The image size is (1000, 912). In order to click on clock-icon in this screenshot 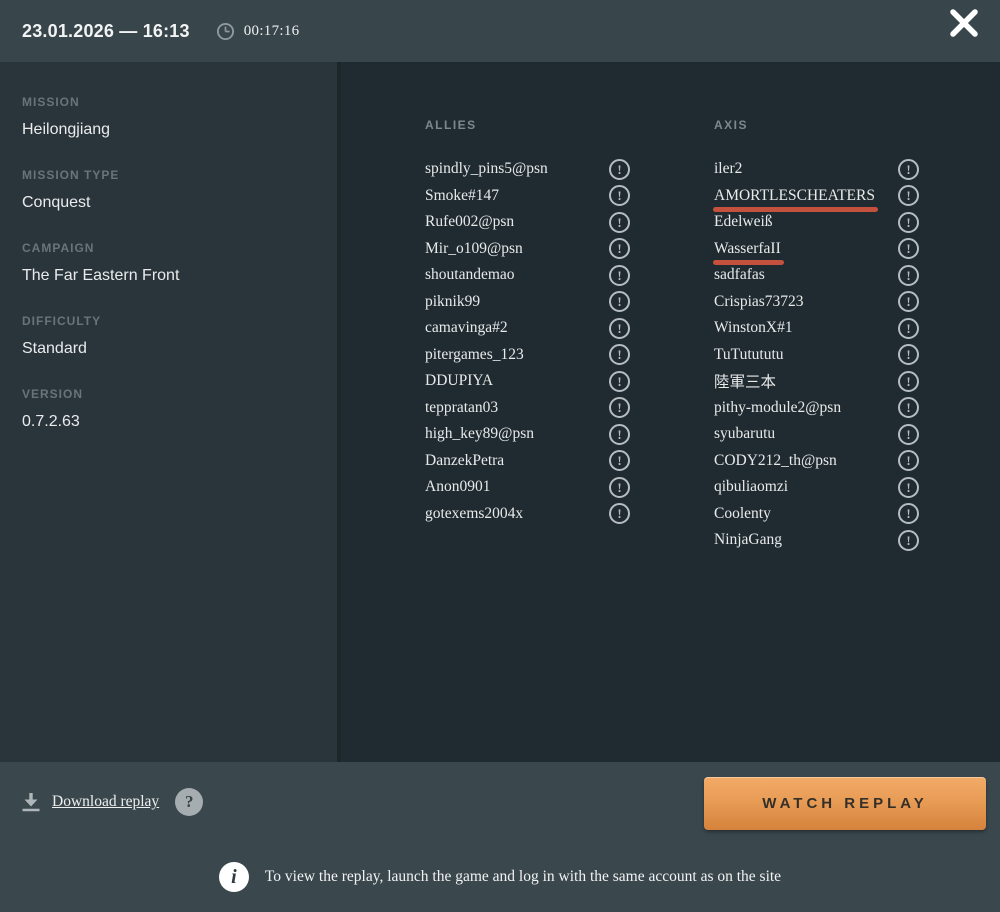, I will do `click(225, 31)`.